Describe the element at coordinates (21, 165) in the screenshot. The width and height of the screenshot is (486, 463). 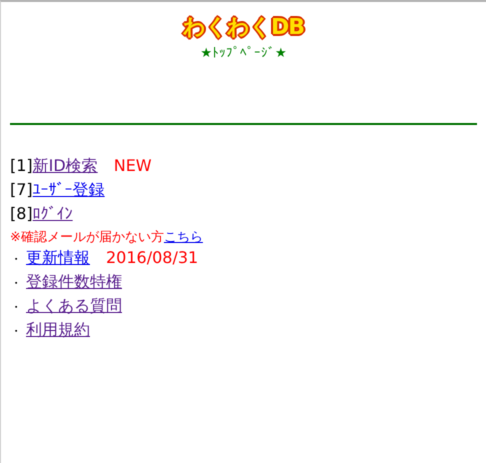
I see `item-number: [1]` at that location.